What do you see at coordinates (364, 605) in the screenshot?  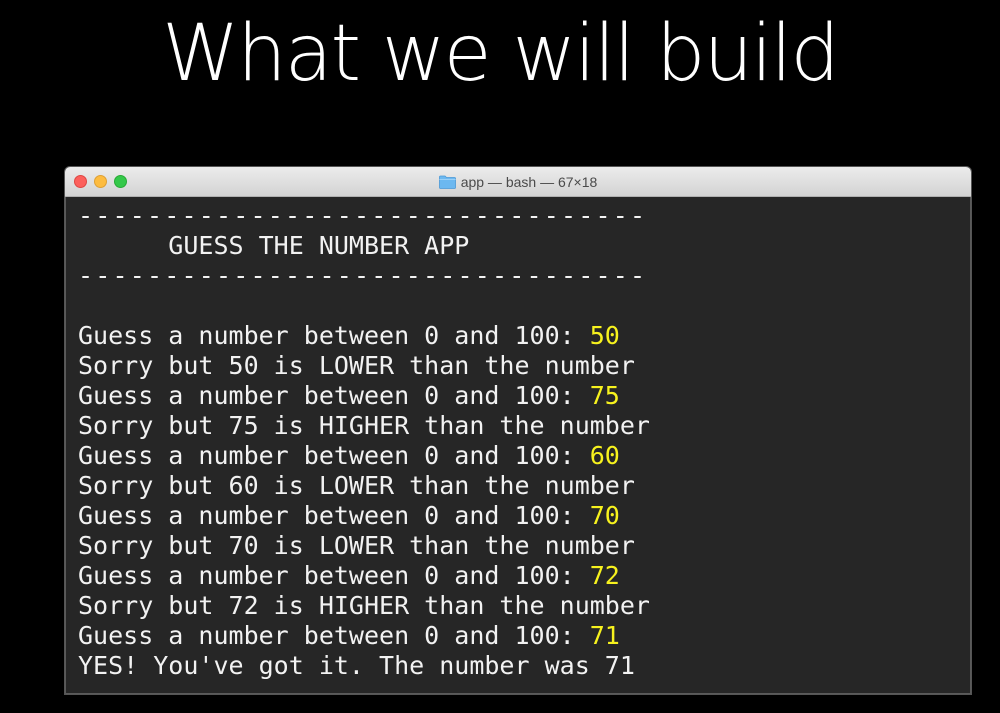 I see `terminal-line-text: Sorry but 72 is HIGHER than the number` at bounding box center [364, 605].